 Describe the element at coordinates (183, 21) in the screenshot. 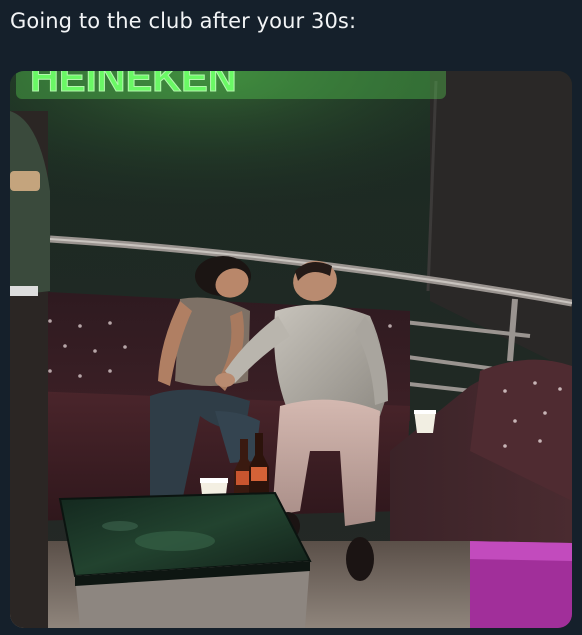

I see `post-caption: Going to the club after your 30s:` at that location.